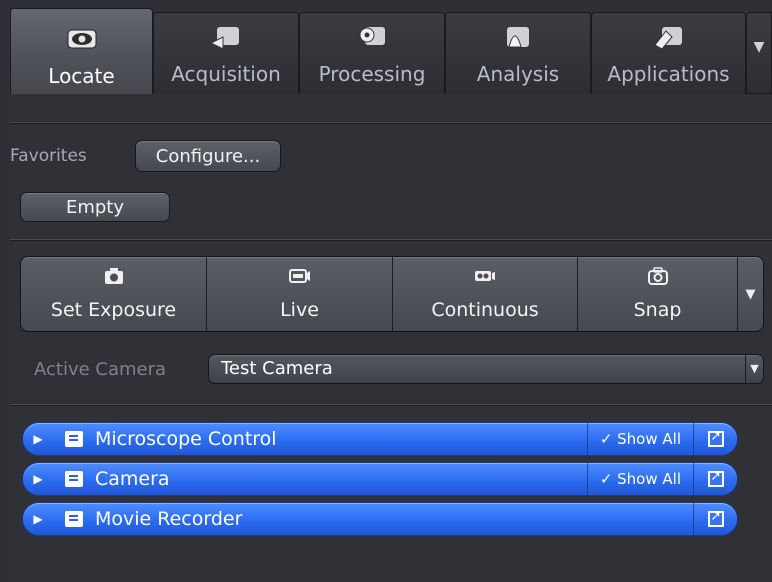 This screenshot has height=582, width=772. Describe the element at coordinates (518, 74) in the screenshot. I see `tab-label: Analysis` at that location.